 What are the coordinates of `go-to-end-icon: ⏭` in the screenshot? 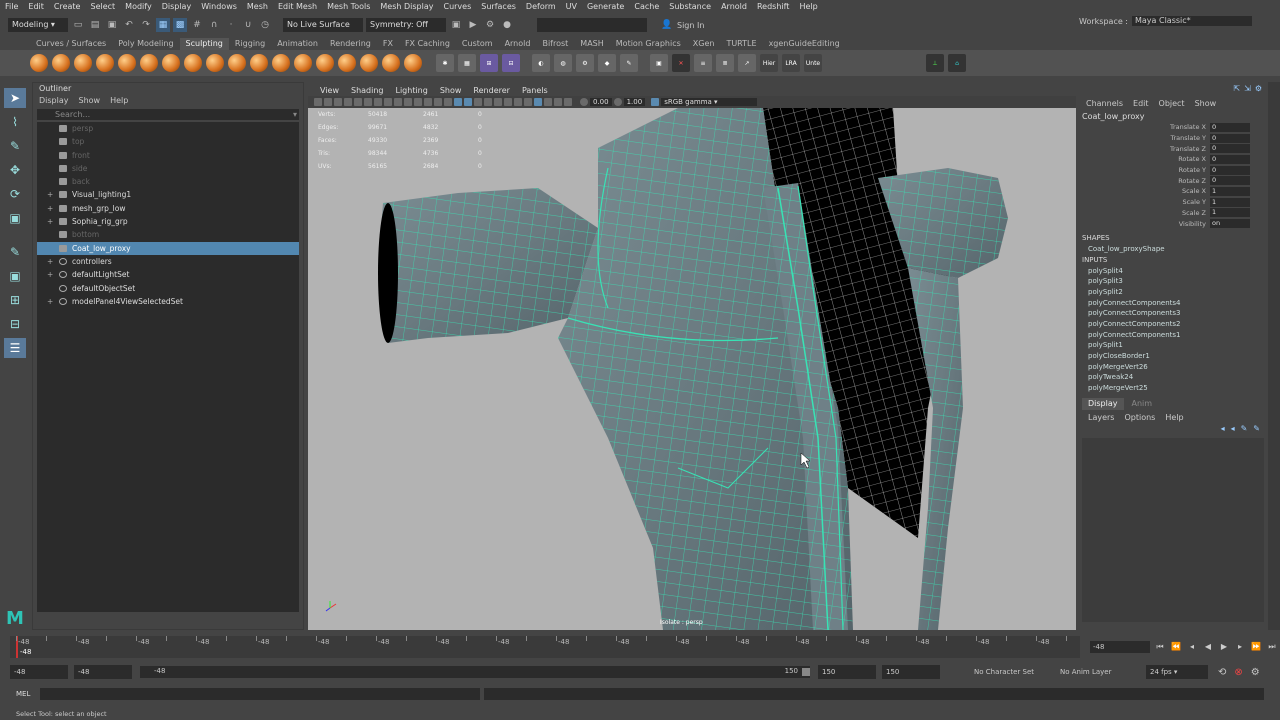 It's located at (1272, 647).